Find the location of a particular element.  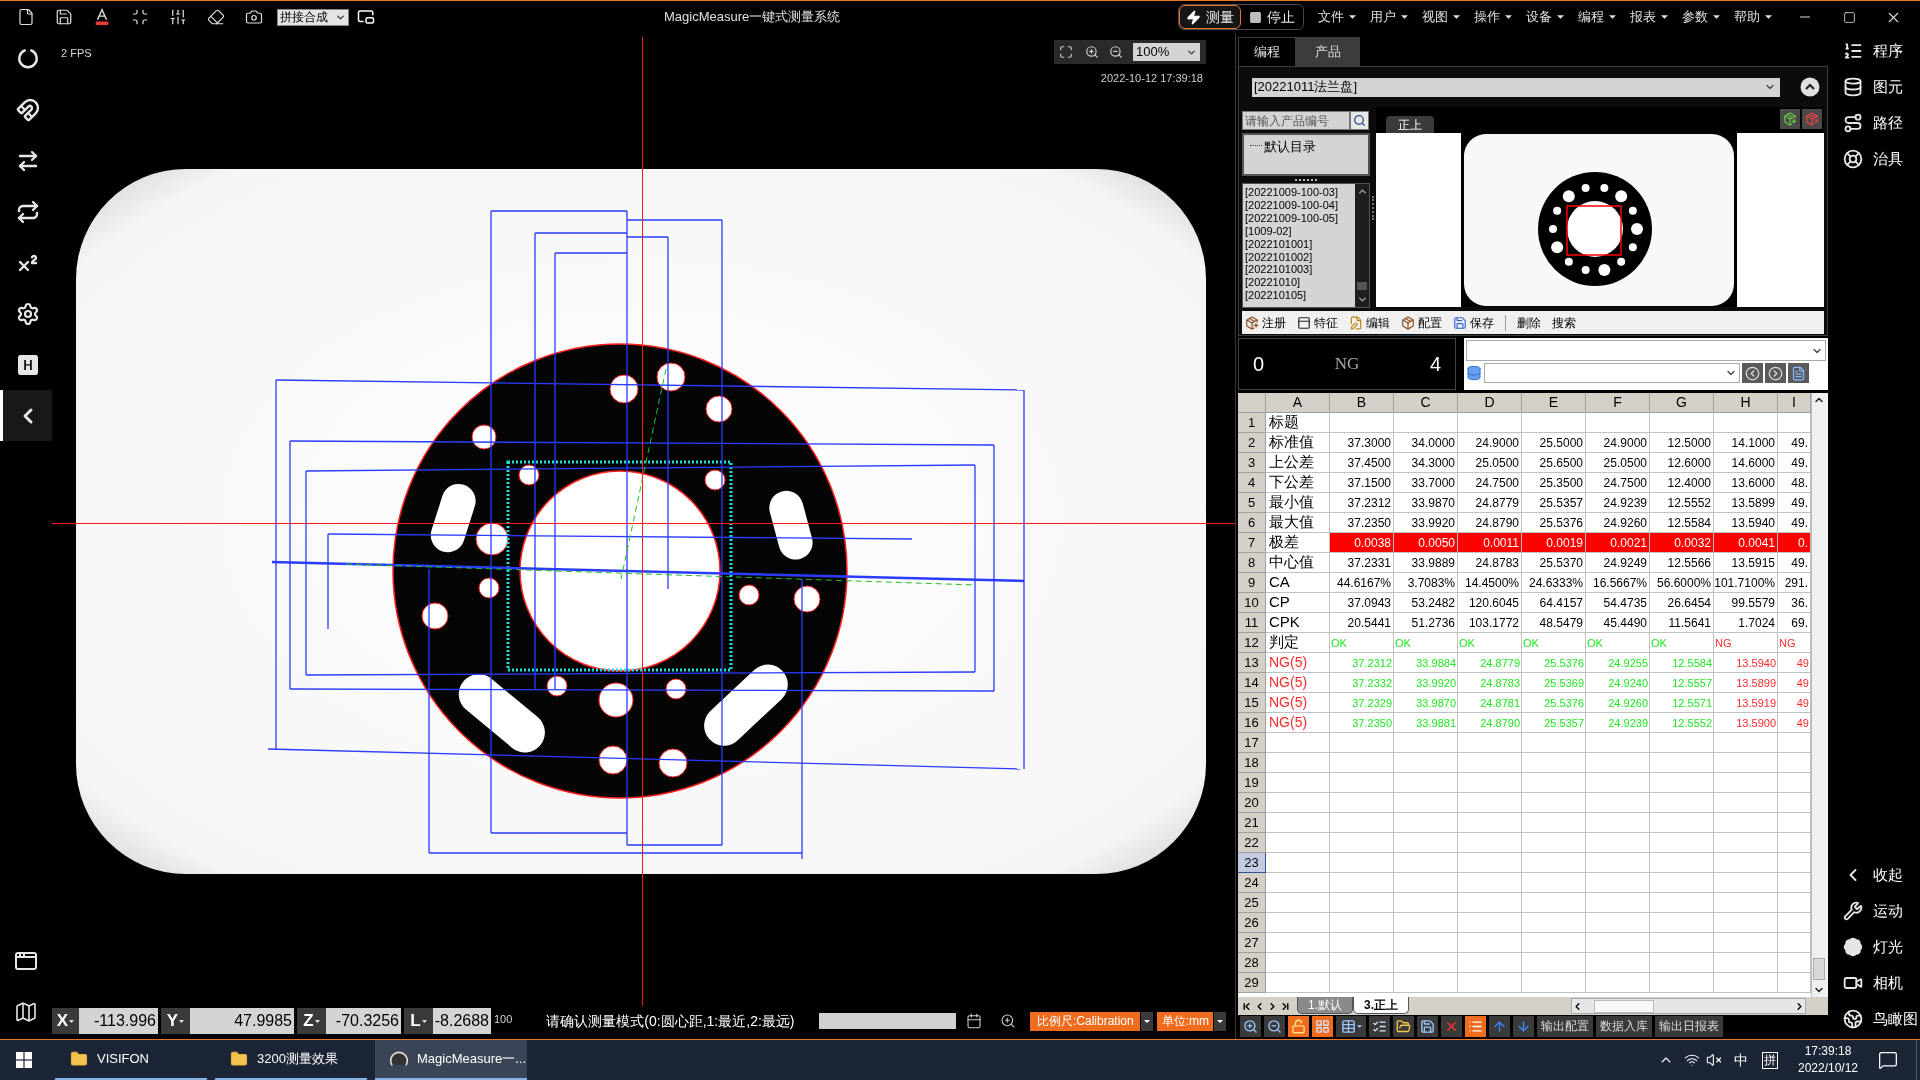

zoom-in-icon is located at coordinates (1008, 1021).